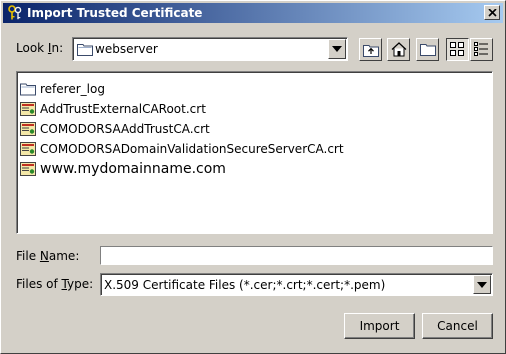 The height and width of the screenshot is (354, 506). I want to click on list-item: www.mydomainname.com, so click(256, 169).